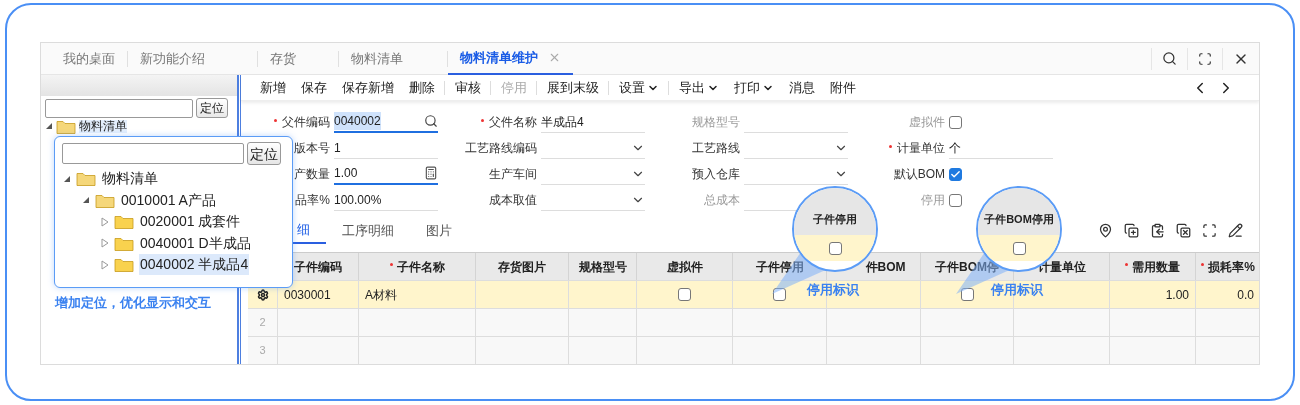 The height and width of the screenshot is (405, 1300). Describe the element at coordinates (638, 87) in the screenshot. I see `toolbar-button: 设置` at that location.